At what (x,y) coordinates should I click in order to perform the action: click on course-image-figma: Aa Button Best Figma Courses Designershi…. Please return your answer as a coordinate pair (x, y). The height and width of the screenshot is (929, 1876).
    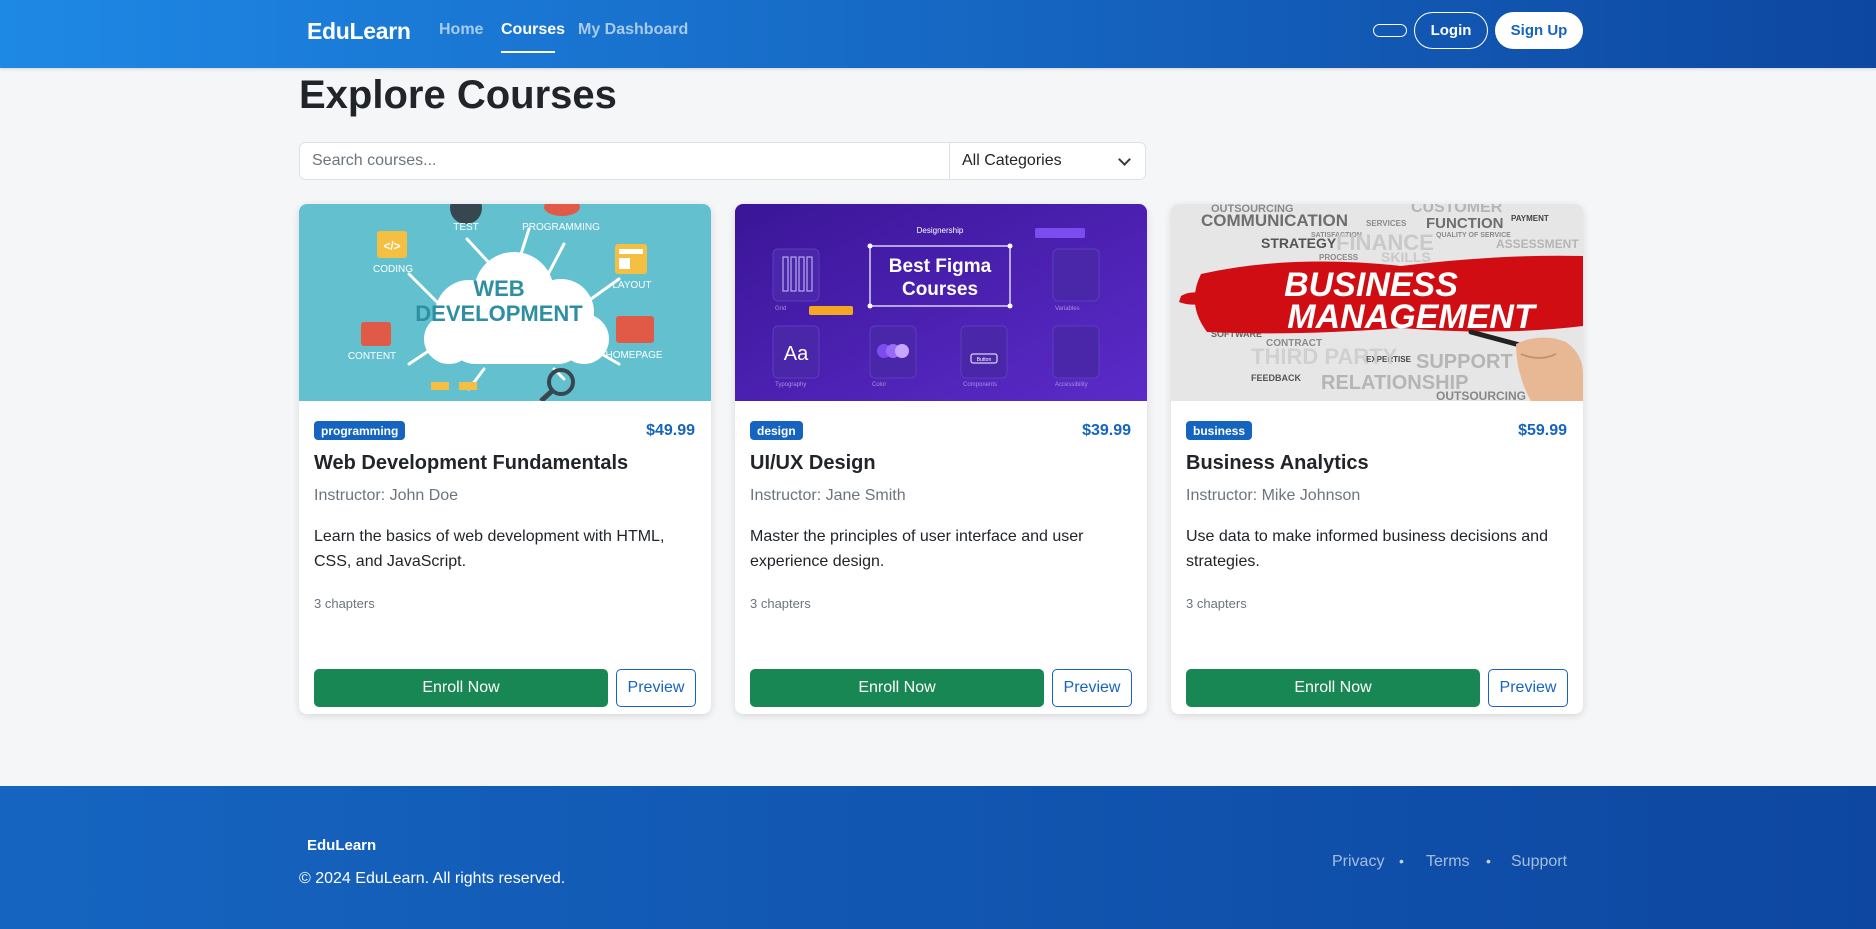
    Looking at the image, I should click on (941, 302).